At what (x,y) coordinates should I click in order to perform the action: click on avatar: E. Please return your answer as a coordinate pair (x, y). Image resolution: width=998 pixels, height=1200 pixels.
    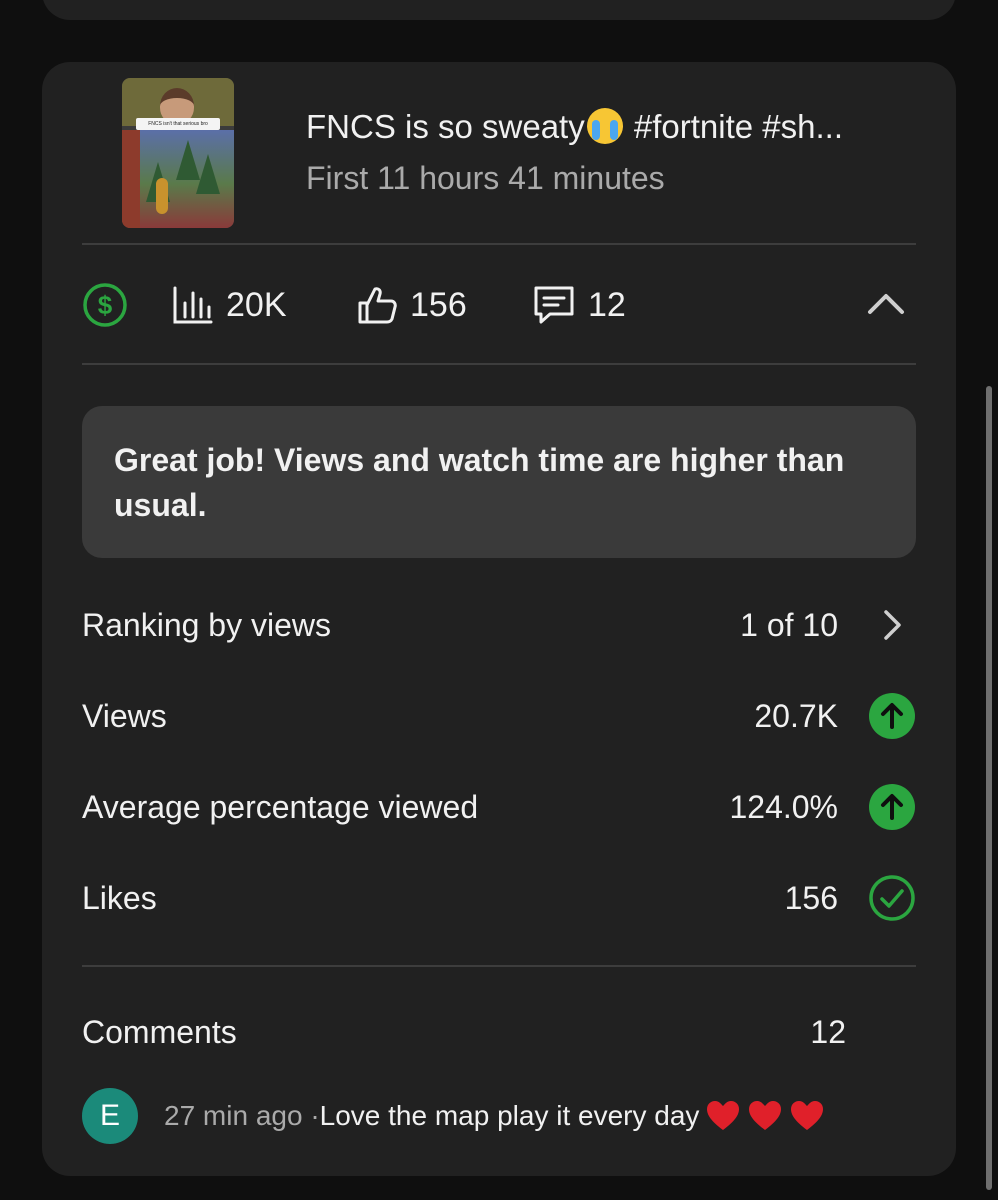
    Looking at the image, I should click on (110, 1116).